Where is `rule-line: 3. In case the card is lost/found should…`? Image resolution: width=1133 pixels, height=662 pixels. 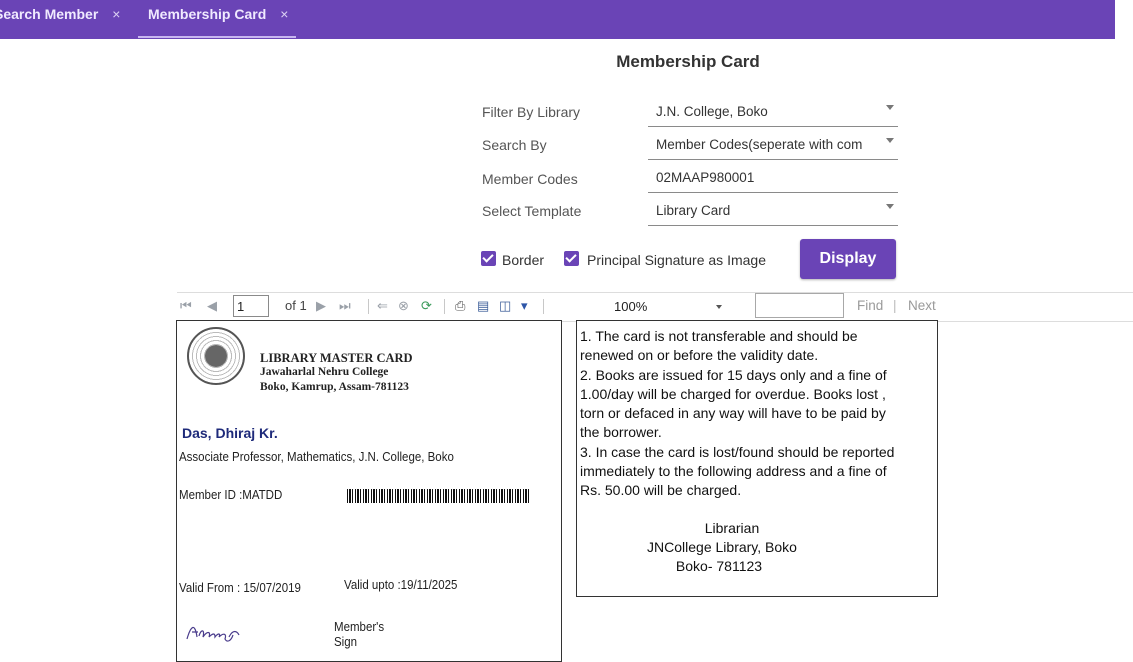
rule-line: 3. In case the card is lost/found should… is located at coordinates (737, 451).